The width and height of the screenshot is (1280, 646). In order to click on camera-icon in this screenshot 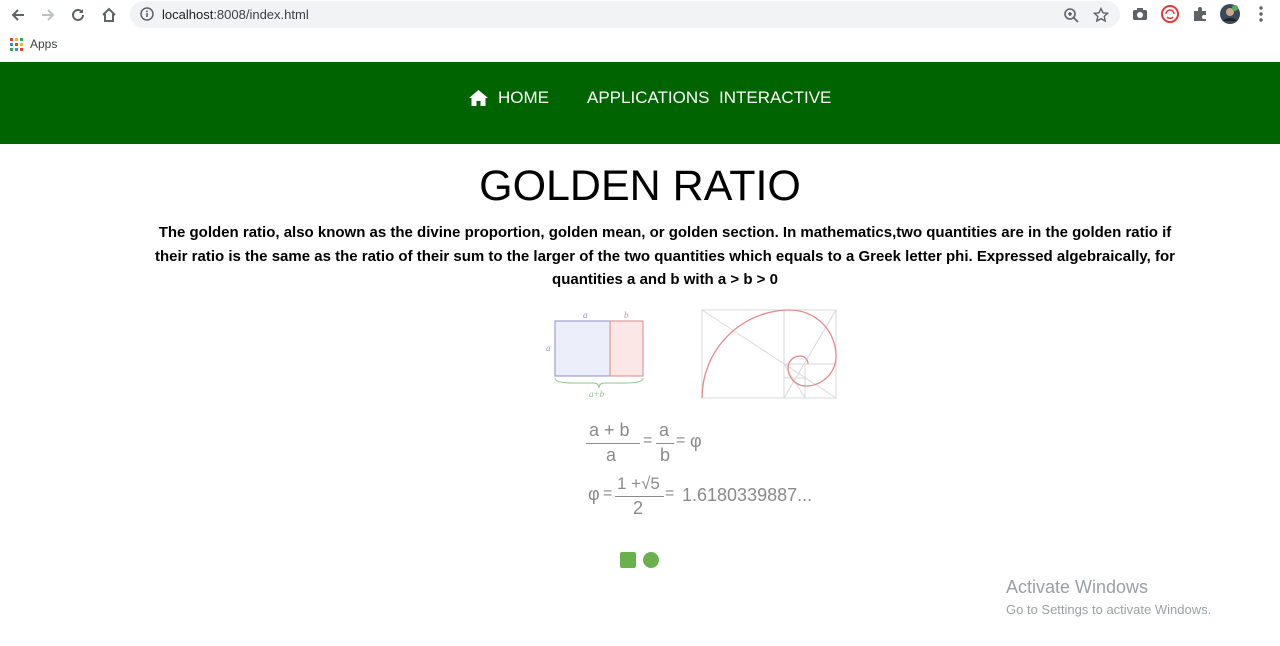, I will do `click(1140, 14)`.